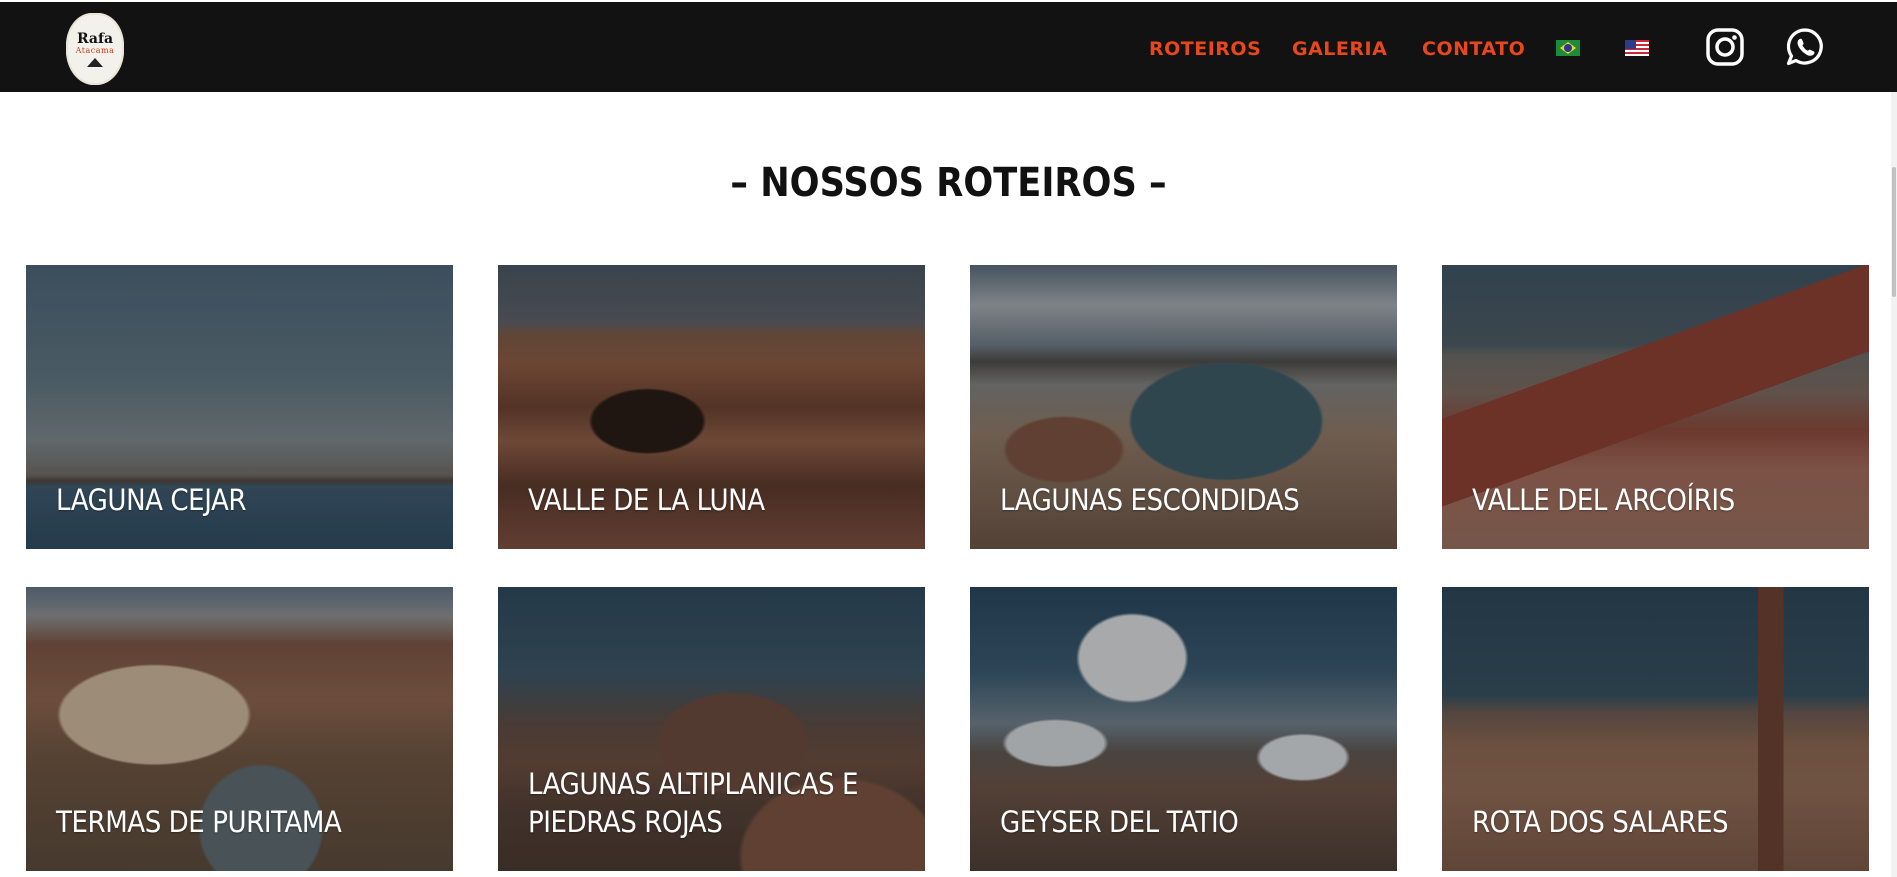 This screenshot has width=1897, height=877. Describe the element at coordinates (1339, 49) in the screenshot. I see `nav-galeria-link: GALERIA` at that location.